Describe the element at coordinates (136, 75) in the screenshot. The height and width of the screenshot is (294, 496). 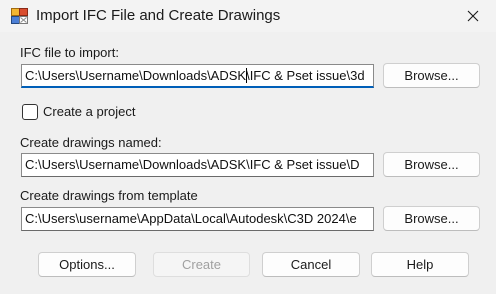
I see `ifc-file-value-start: C:\Users\Username\Downloads\ADSK` at that location.